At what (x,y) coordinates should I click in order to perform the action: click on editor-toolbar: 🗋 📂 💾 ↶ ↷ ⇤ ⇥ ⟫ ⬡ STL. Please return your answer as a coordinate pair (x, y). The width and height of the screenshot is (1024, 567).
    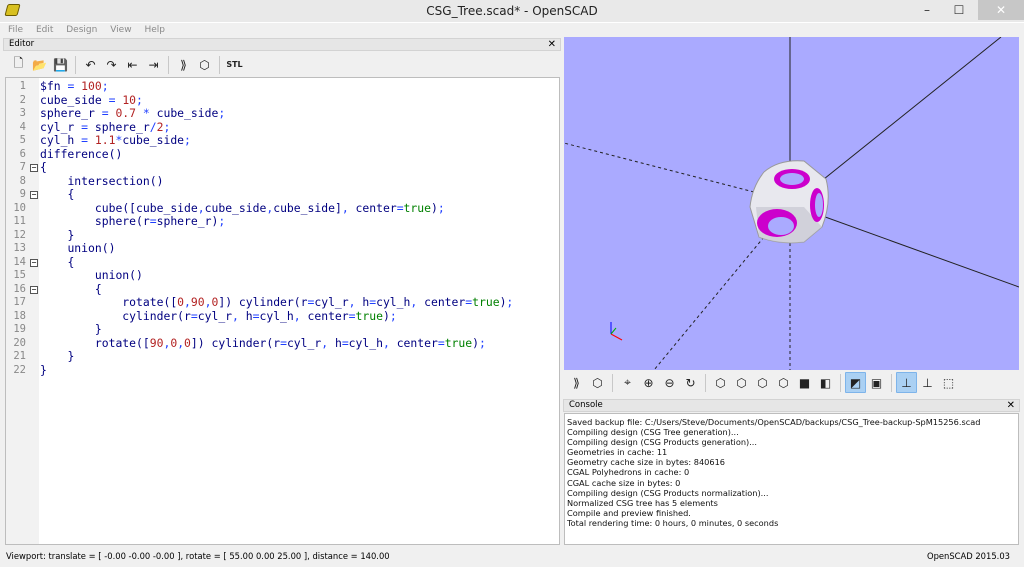
    Looking at the image, I should click on (126, 64).